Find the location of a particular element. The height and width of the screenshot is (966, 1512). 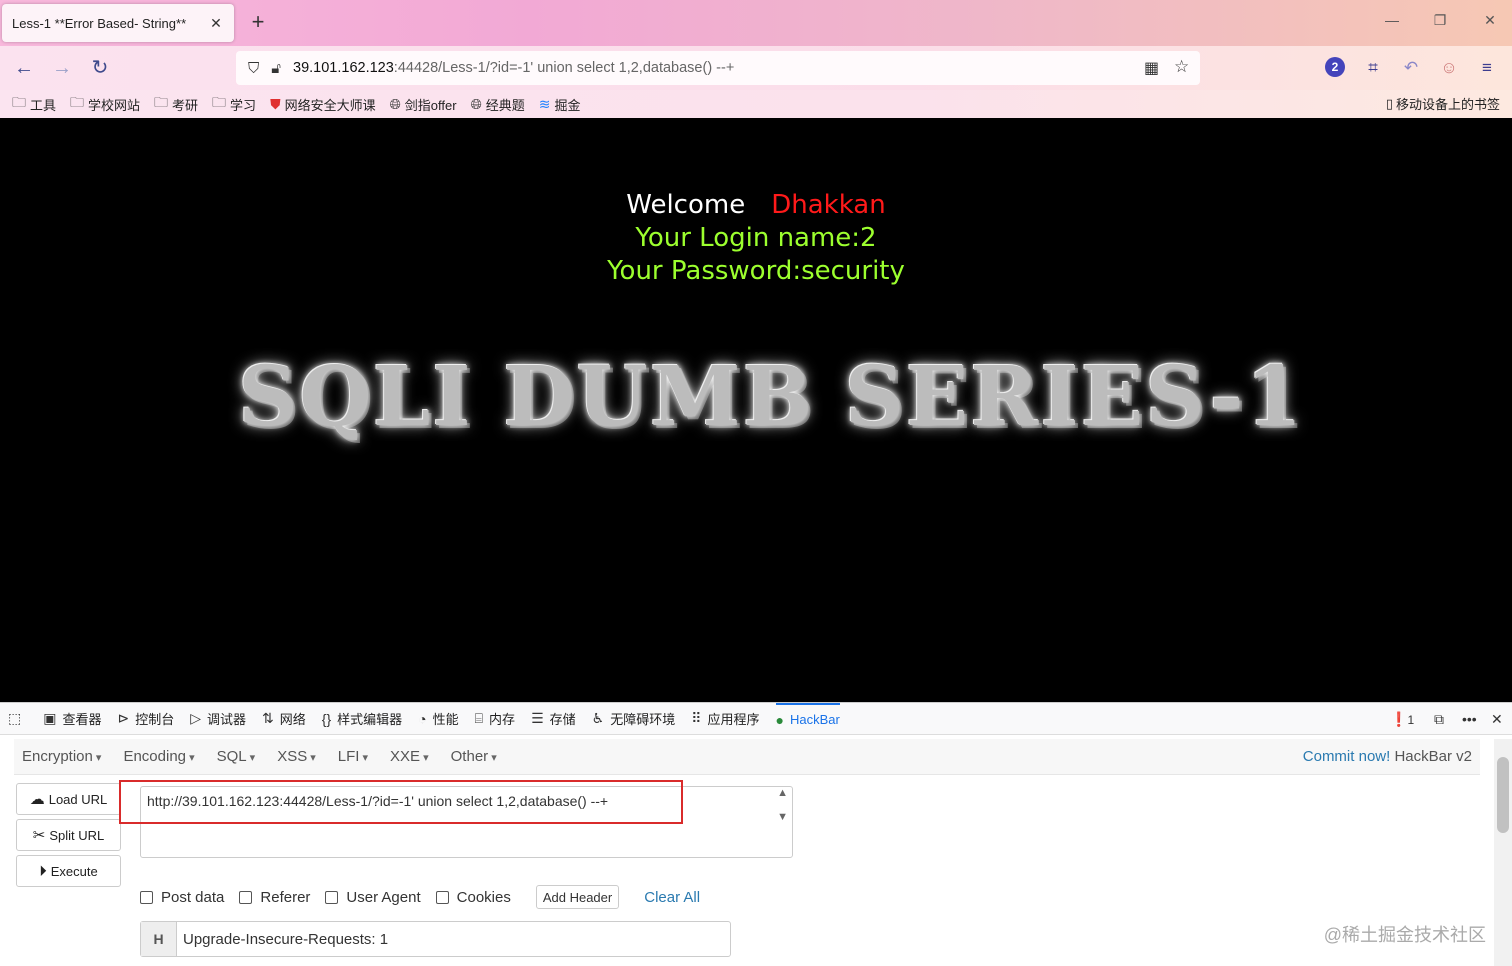

gauge-icon: ◔ is located at coordinates (422, 718).